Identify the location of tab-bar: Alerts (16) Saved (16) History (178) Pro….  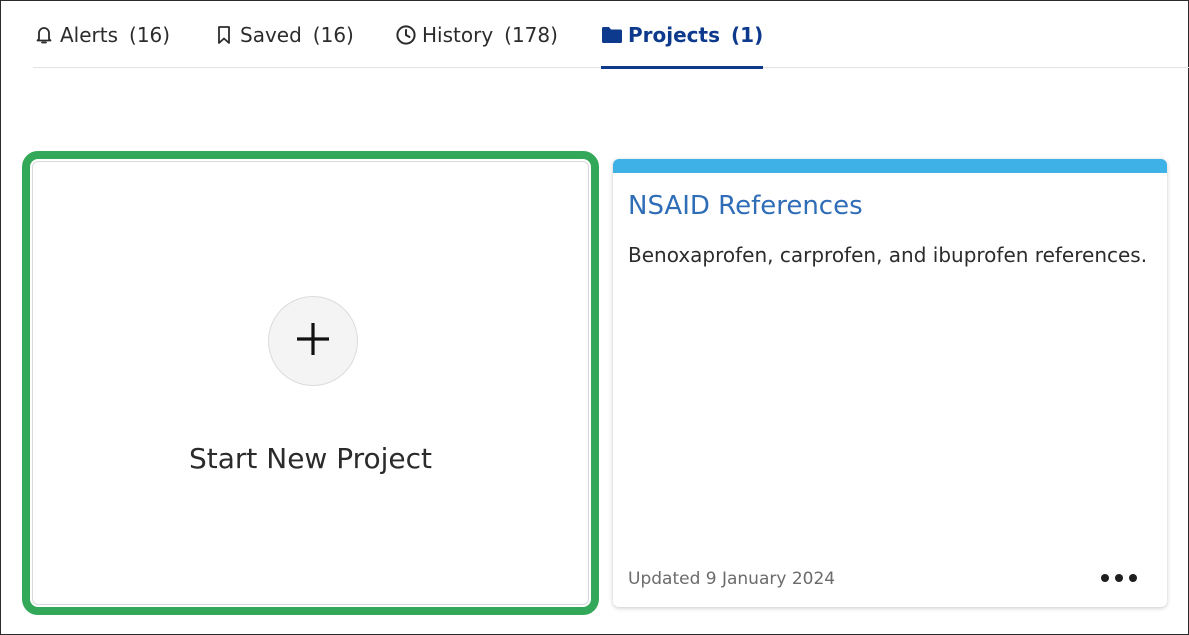
(611, 35).